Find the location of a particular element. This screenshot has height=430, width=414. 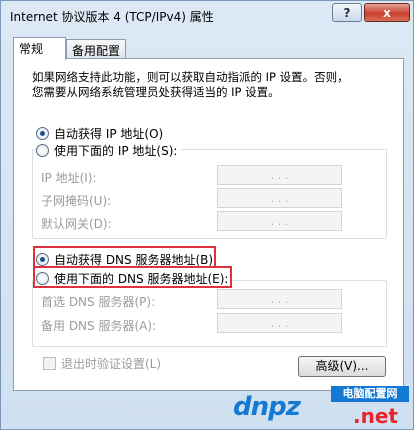

alternate-dns-label: 备用 DNS 服务器(A): is located at coordinates (99, 326).